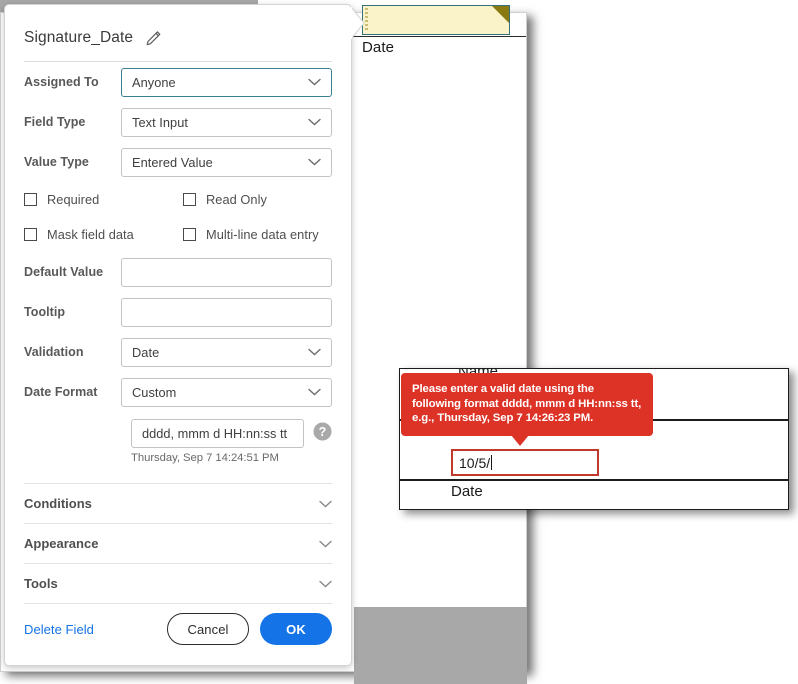 This screenshot has height=684, width=798. Describe the element at coordinates (153, 38) in the screenshot. I see `pencil-icon` at that location.